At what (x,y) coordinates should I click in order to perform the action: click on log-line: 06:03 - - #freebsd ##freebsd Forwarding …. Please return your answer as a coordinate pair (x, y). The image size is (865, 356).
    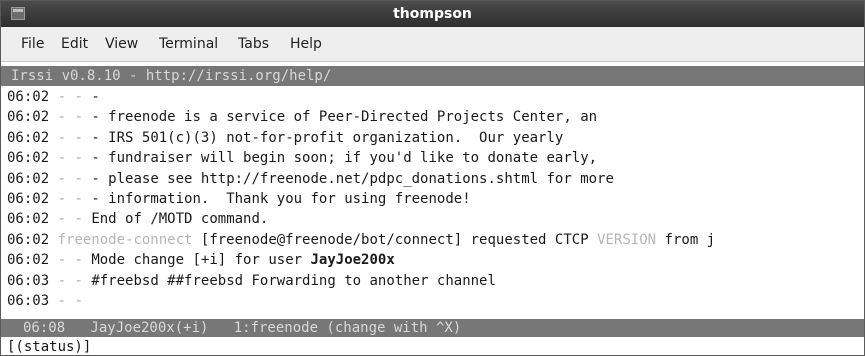
    Looking at the image, I should click on (435, 281).